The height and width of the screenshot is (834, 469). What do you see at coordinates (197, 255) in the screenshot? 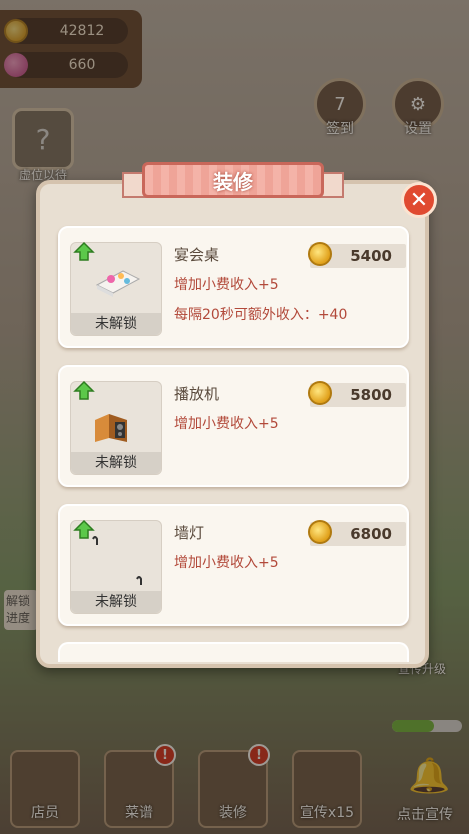
I see `item-name: 宴会桌` at bounding box center [197, 255].